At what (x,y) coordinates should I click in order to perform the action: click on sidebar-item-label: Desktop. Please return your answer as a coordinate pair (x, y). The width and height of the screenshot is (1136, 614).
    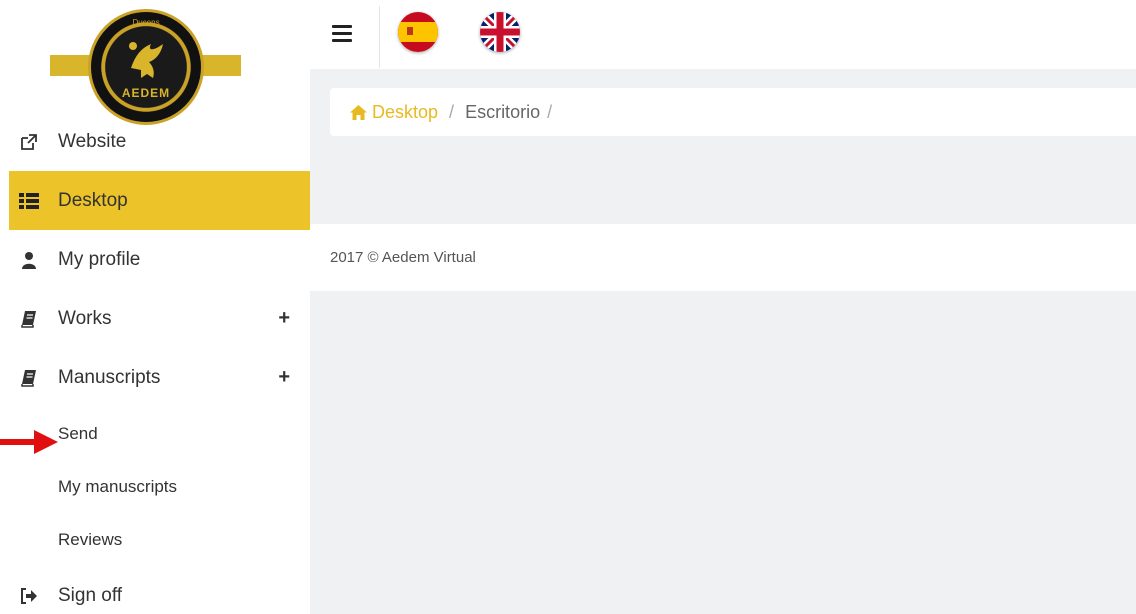
    Looking at the image, I should click on (93, 200).